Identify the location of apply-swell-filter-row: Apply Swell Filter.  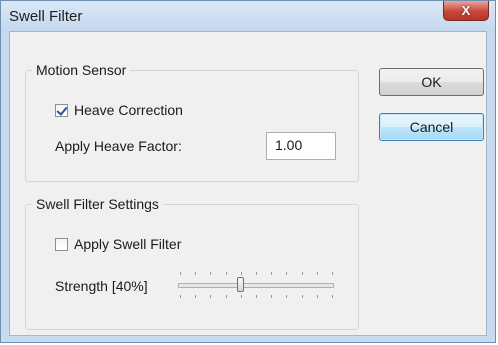
(118, 244).